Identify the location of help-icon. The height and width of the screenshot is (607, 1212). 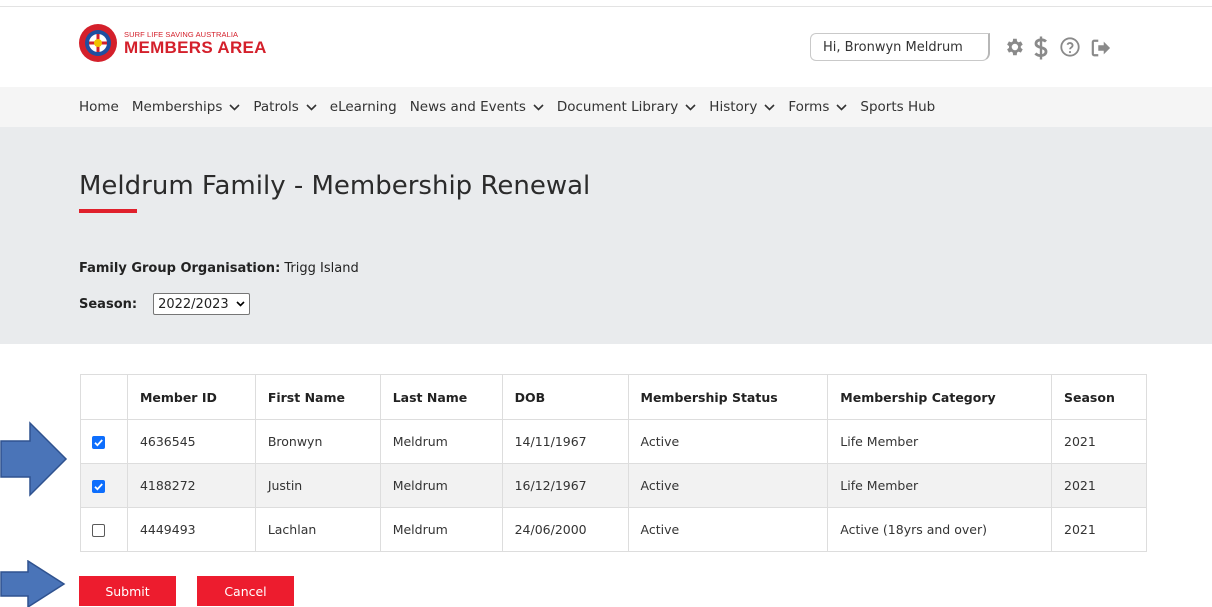
(1070, 47).